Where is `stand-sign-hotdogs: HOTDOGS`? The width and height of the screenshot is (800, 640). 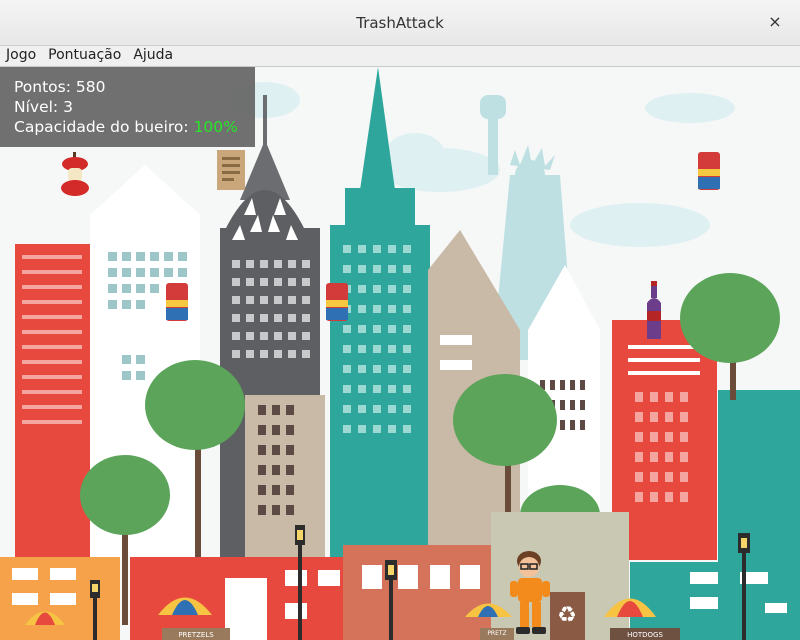 stand-sign-hotdogs: HOTDOGS is located at coordinates (645, 634).